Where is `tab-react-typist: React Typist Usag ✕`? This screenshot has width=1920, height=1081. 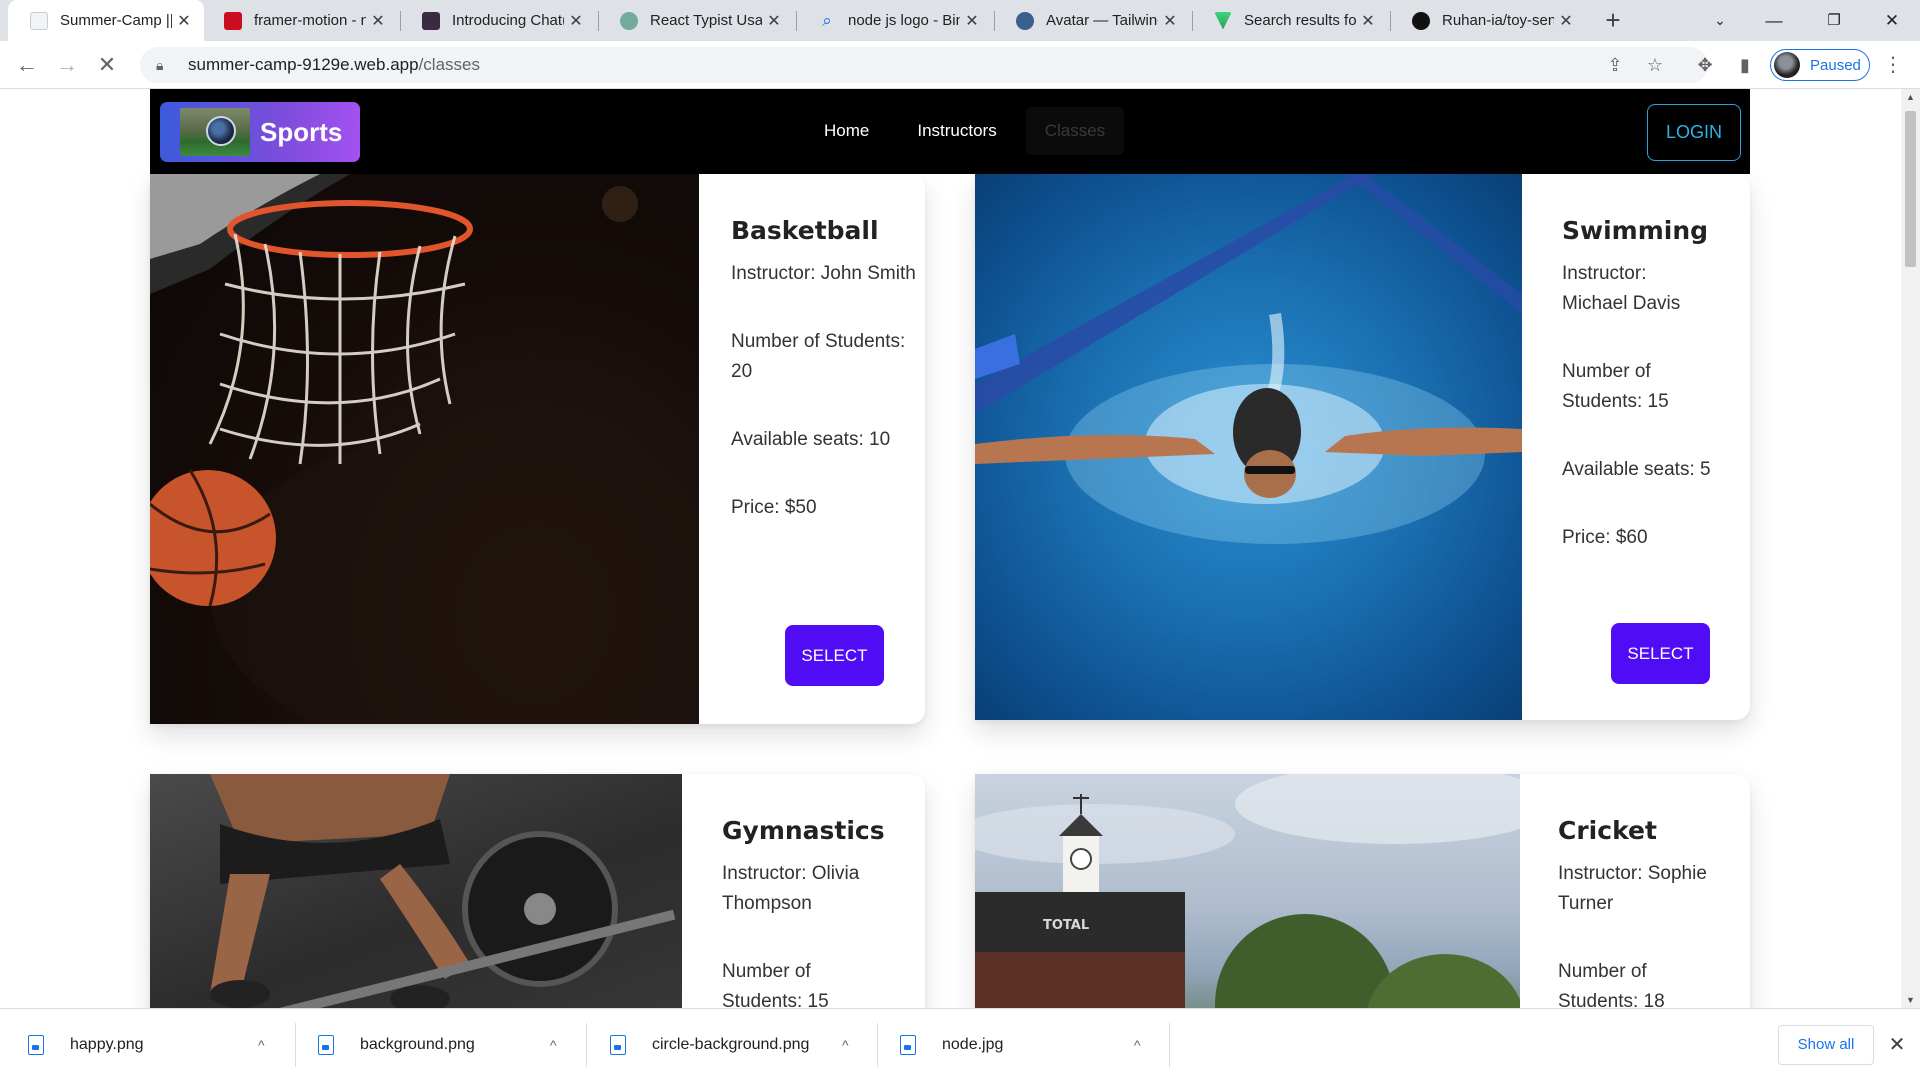 tab-react-typist: React Typist Usag ✕ is located at coordinates (696, 20).